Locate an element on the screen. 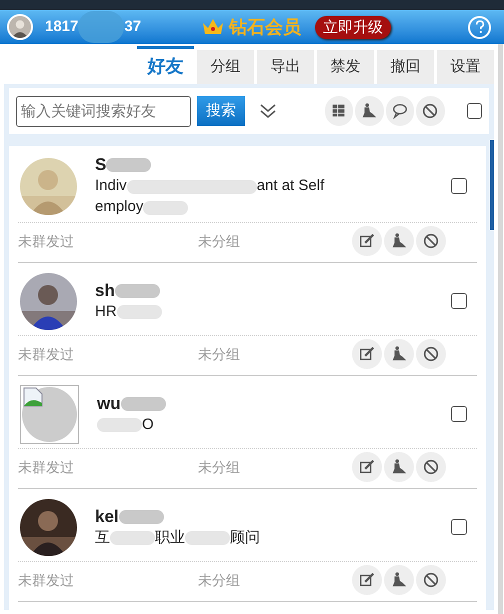  phone-number: 37 is located at coordinates (133, 26).